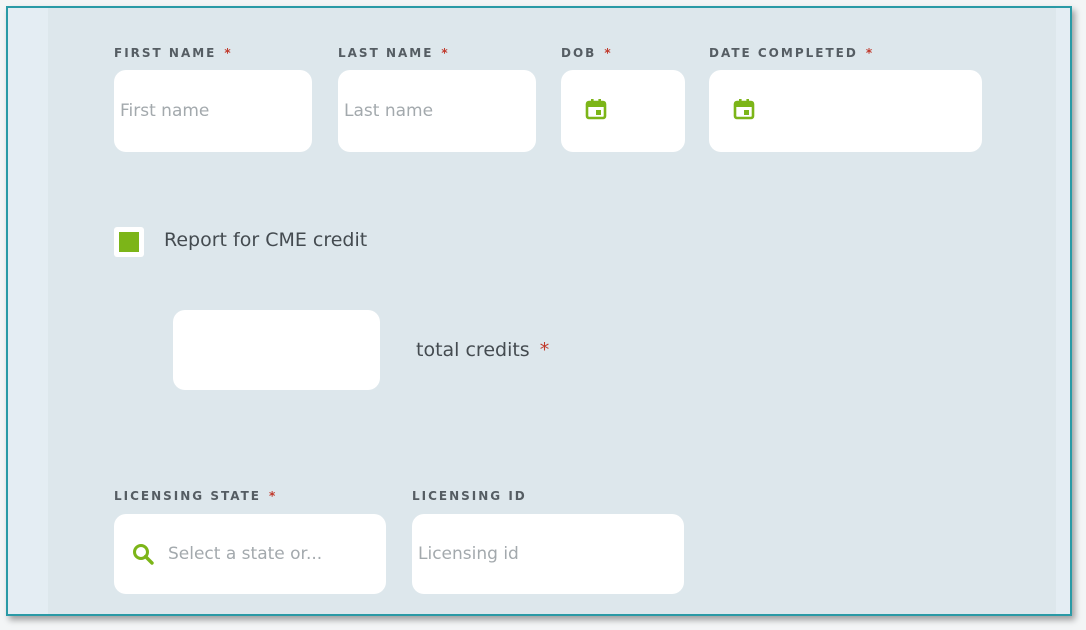 This screenshot has height=630, width=1086. I want to click on checkbox-checked-indicator, so click(129, 242).